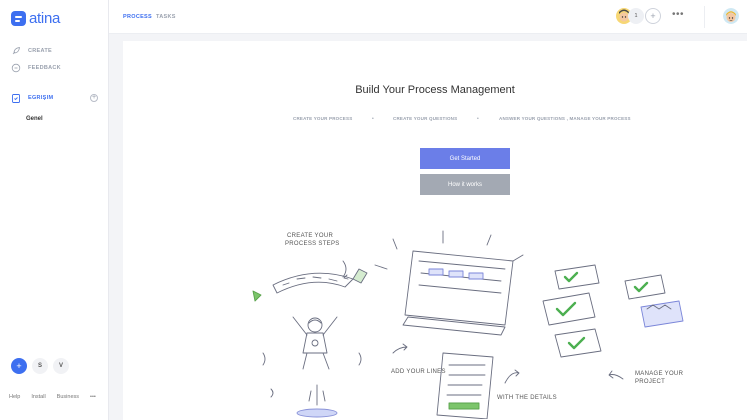 This screenshot has height=420, width=747. I want to click on add-member-button: +, so click(653, 16).